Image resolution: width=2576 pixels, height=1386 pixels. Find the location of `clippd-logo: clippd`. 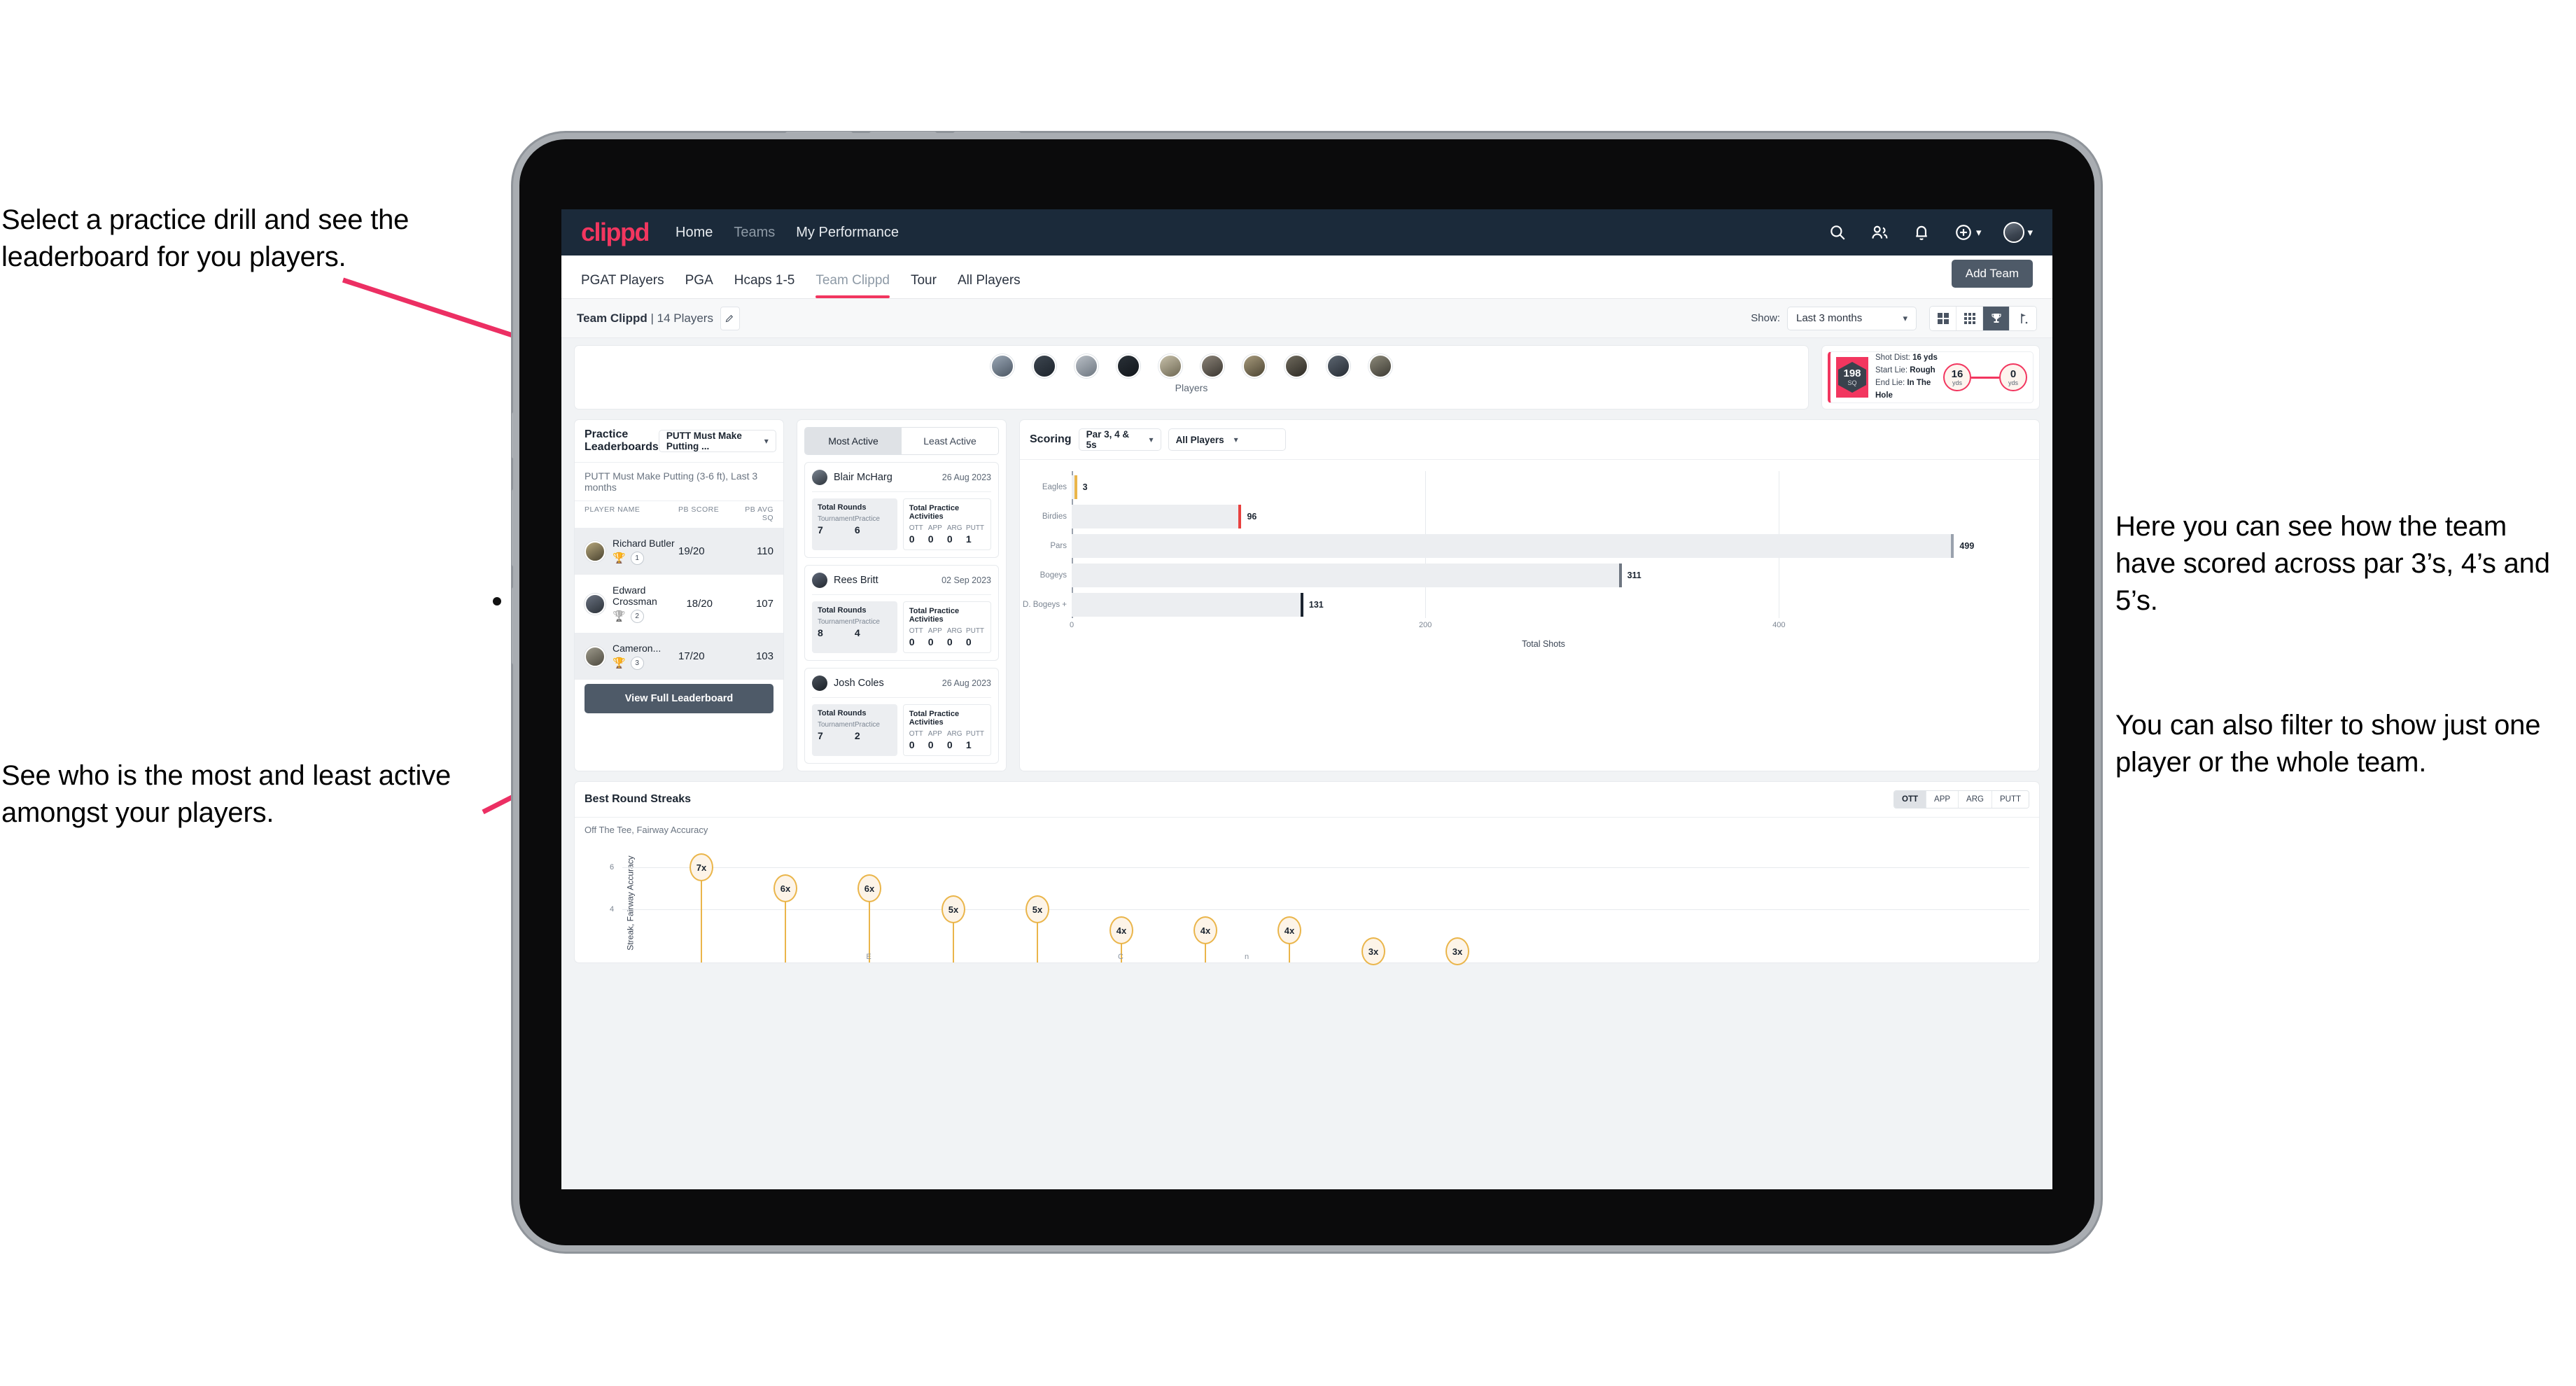

clippd-logo: clippd is located at coordinates (615, 232).